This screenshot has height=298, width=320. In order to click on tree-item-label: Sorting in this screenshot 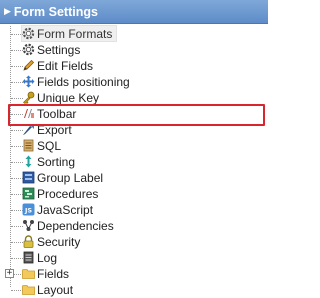, I will do `click(56, 162)`.